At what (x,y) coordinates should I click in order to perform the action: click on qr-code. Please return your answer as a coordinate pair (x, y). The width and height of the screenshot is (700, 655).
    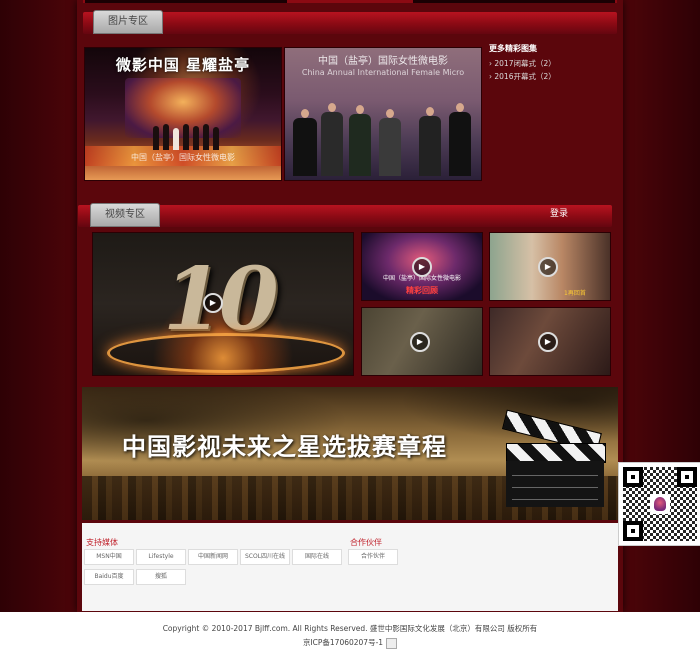
    Looking at the image, I should click on (659, 504).